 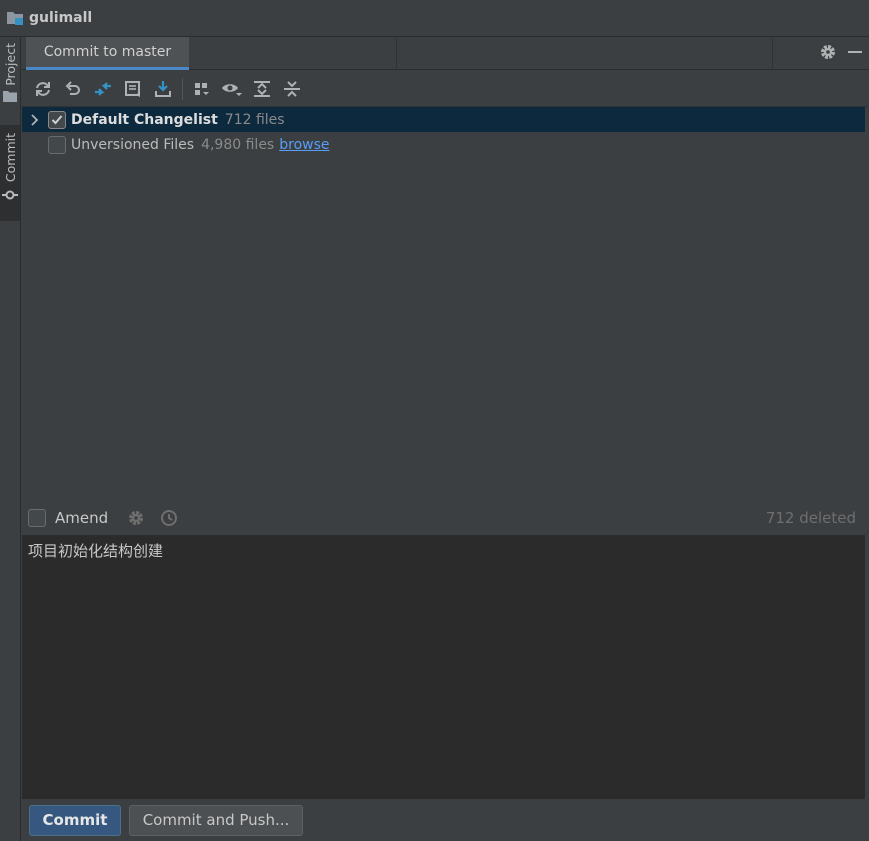 I want to click on browse-link: browse, so click(x=304, y=145).